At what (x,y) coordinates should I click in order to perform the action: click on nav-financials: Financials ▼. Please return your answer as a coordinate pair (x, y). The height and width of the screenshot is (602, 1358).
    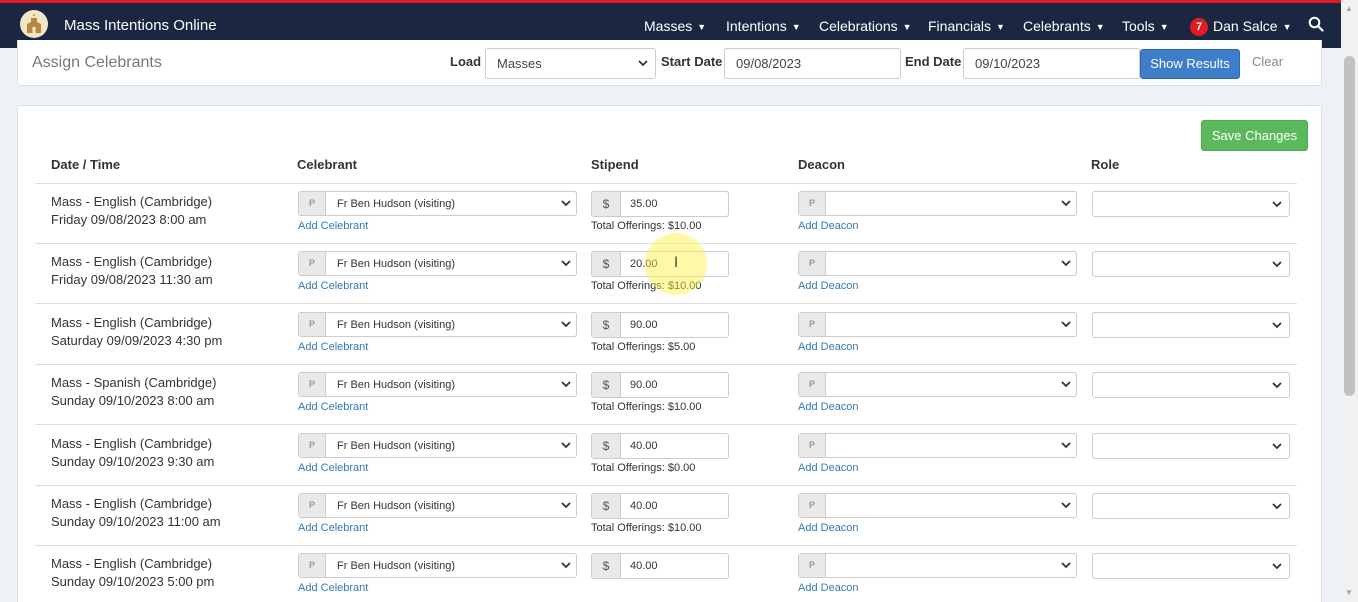
    Looking at the image, I should click on (966, 26).